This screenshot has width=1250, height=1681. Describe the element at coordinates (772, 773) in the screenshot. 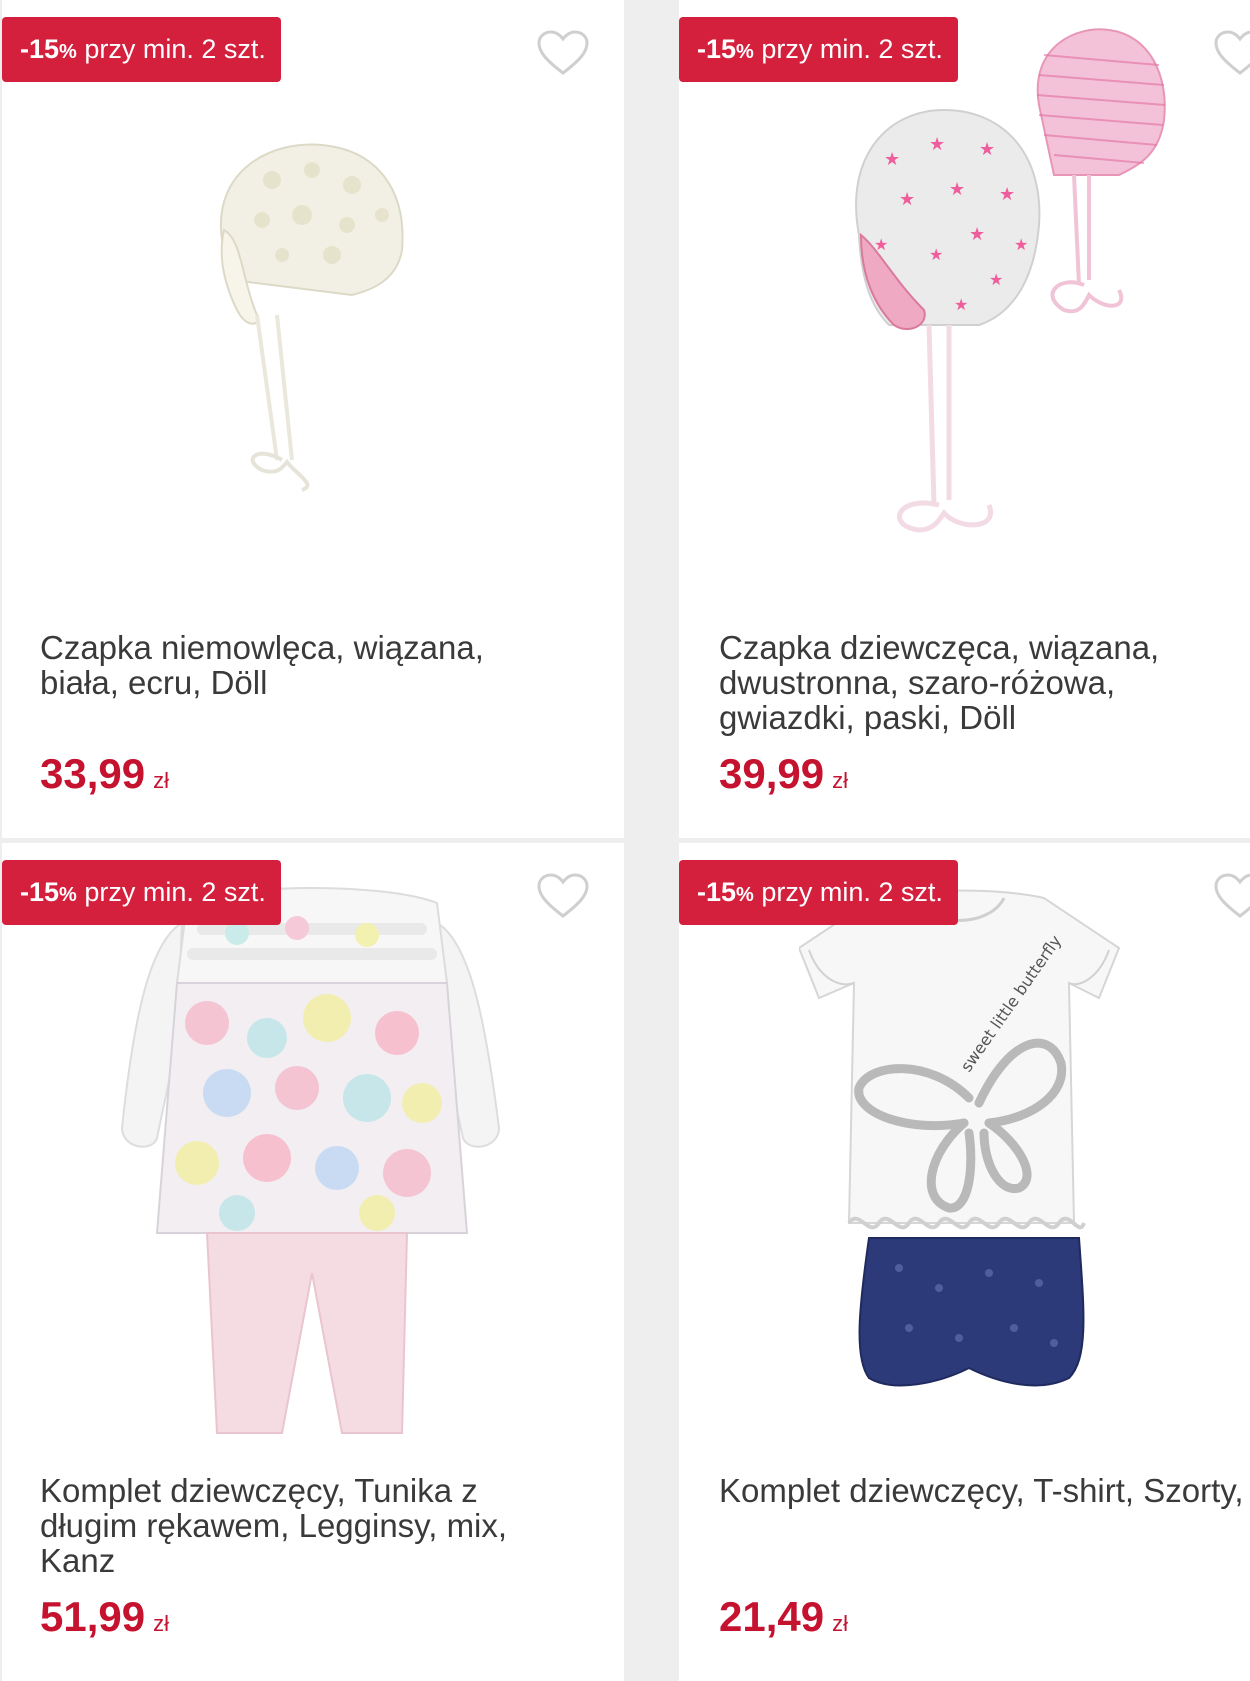

I see `price-amount: 39,99` at that location.